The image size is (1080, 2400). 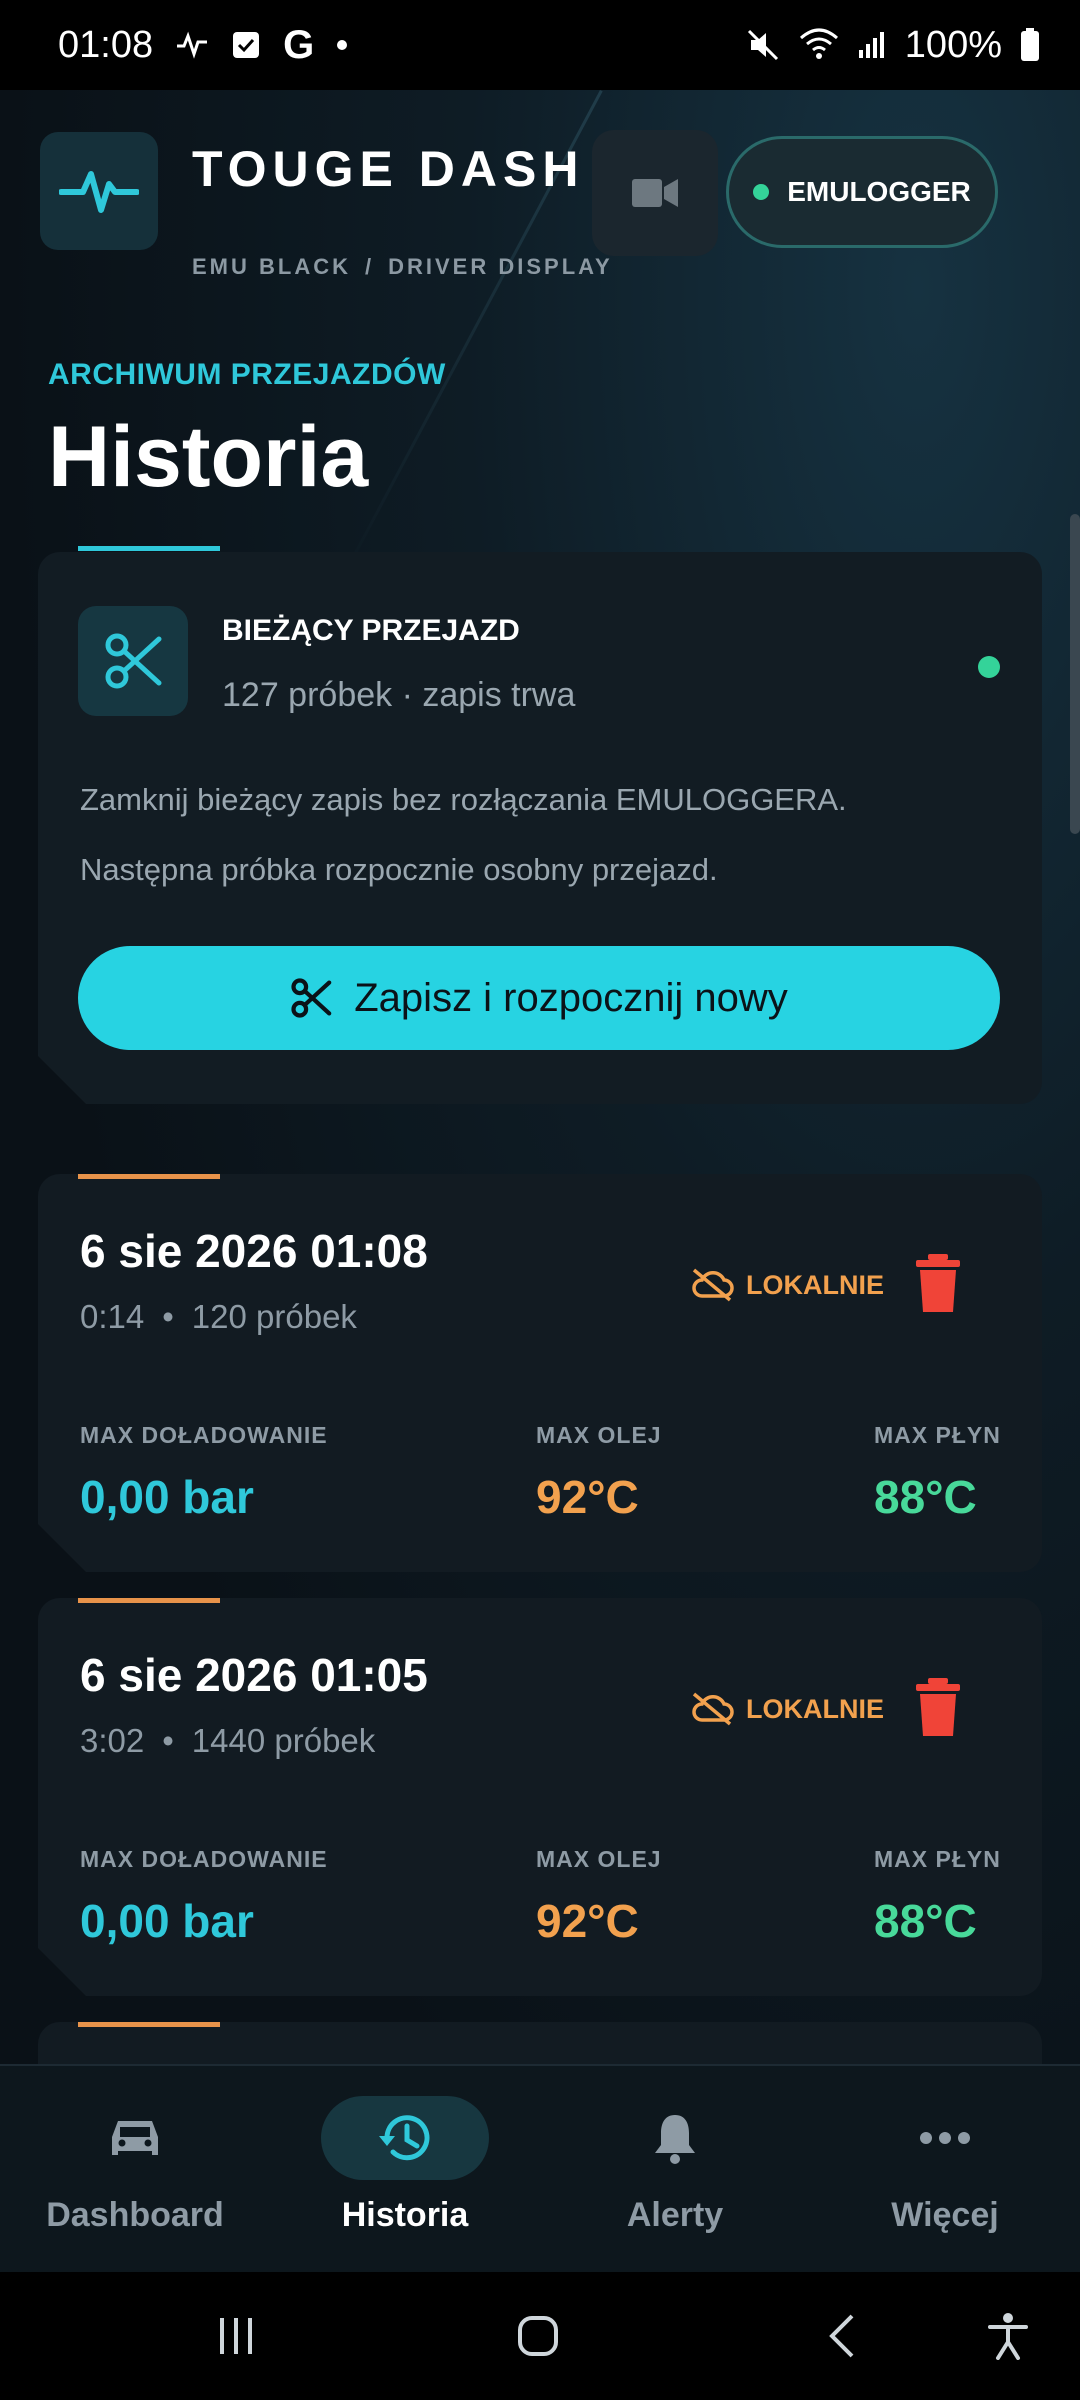 What do you see at coordinates (945, 2215) in the screenshot?
I see `nav-label-wiecej: Więcej` at bounding box center [945, 2215].